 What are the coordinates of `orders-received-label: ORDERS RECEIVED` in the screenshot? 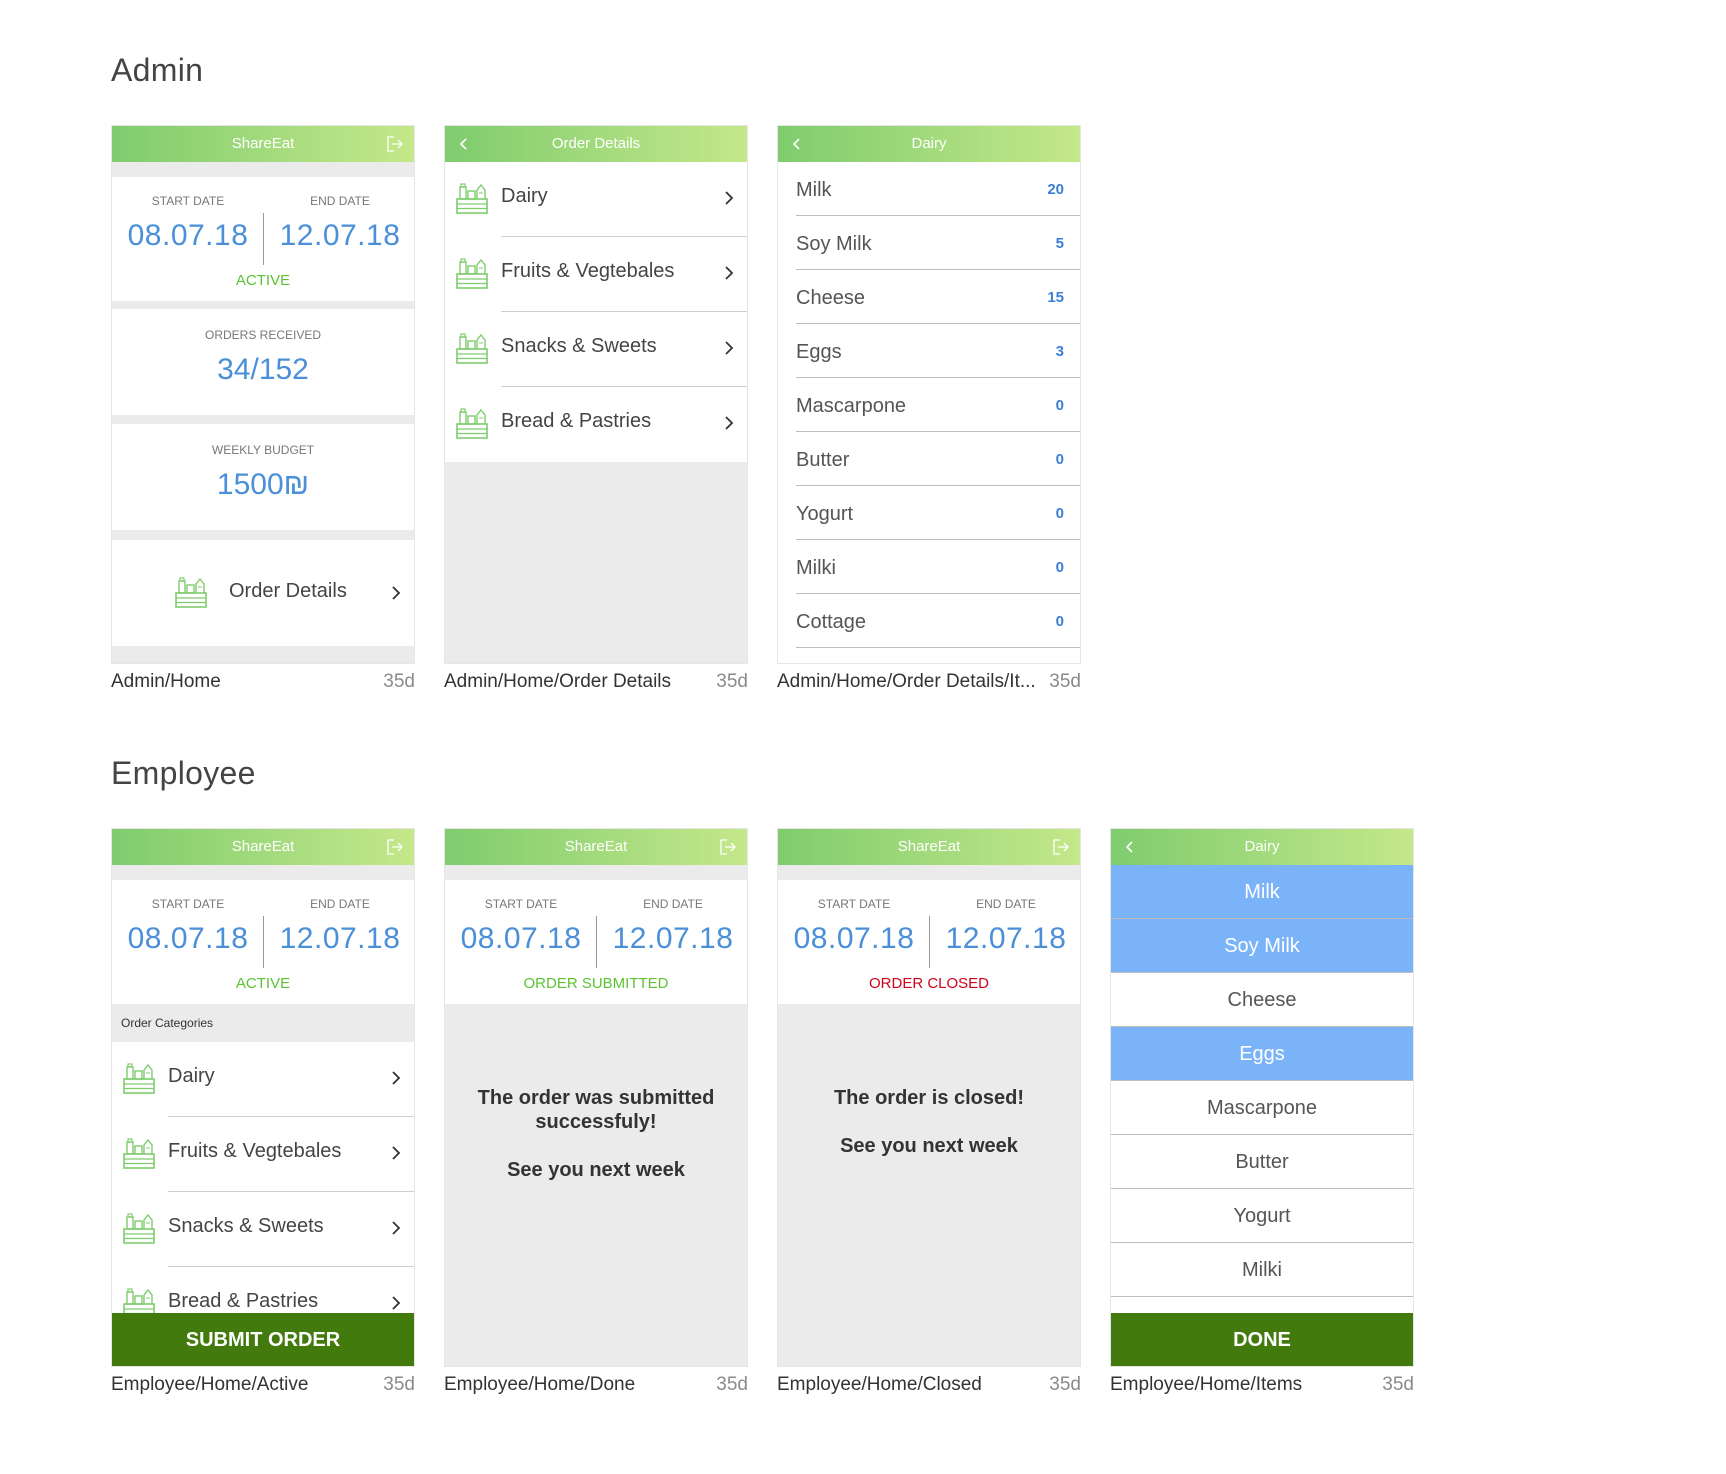 It's located at (263, 335).